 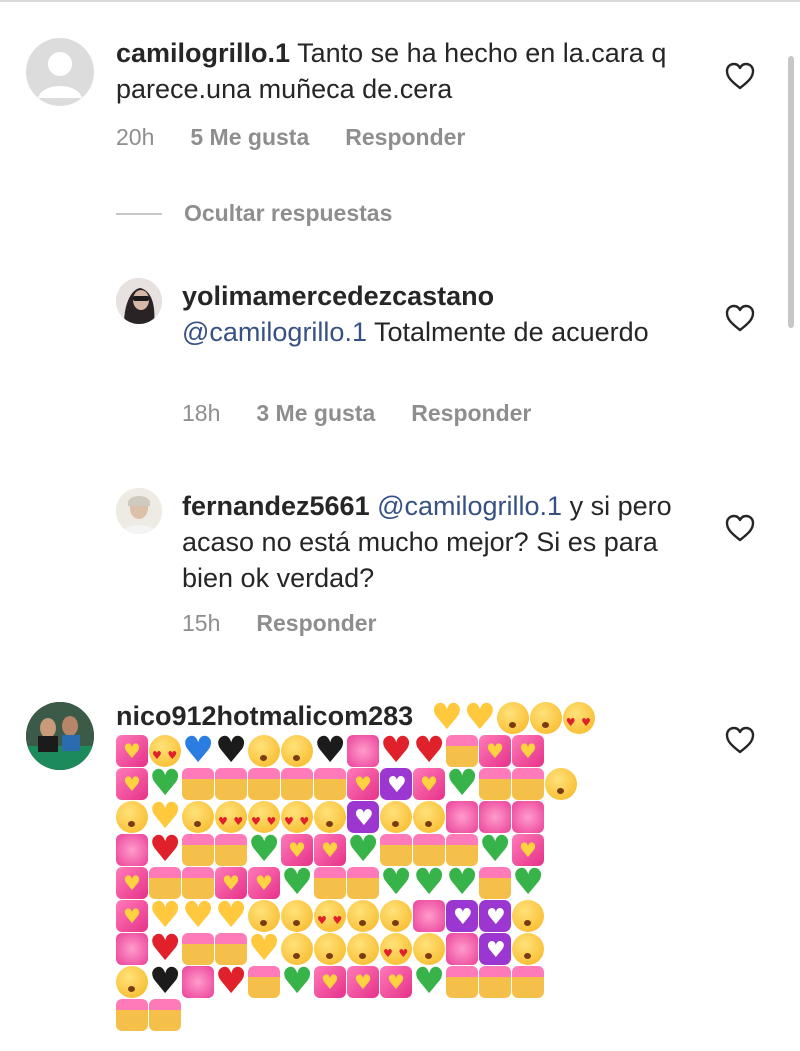 What do you see at coordinates (288, 213) in the screenshot?
I see `hide-replies-label: Ocultar respuestas` at bounding box center [288, 213].